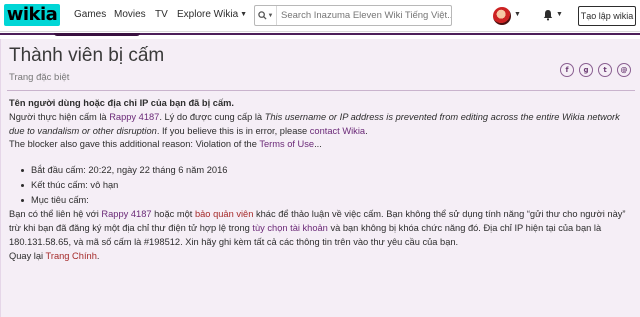  I want to click on terms-of-use-link: Terms of Use, so click(286, 144).